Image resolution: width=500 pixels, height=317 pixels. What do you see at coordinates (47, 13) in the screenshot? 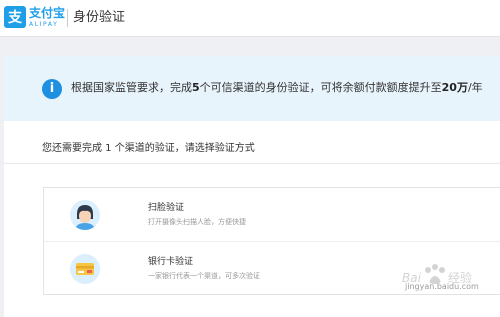
I see `logo-text: 支付宝` at bounding box center [47, 13].